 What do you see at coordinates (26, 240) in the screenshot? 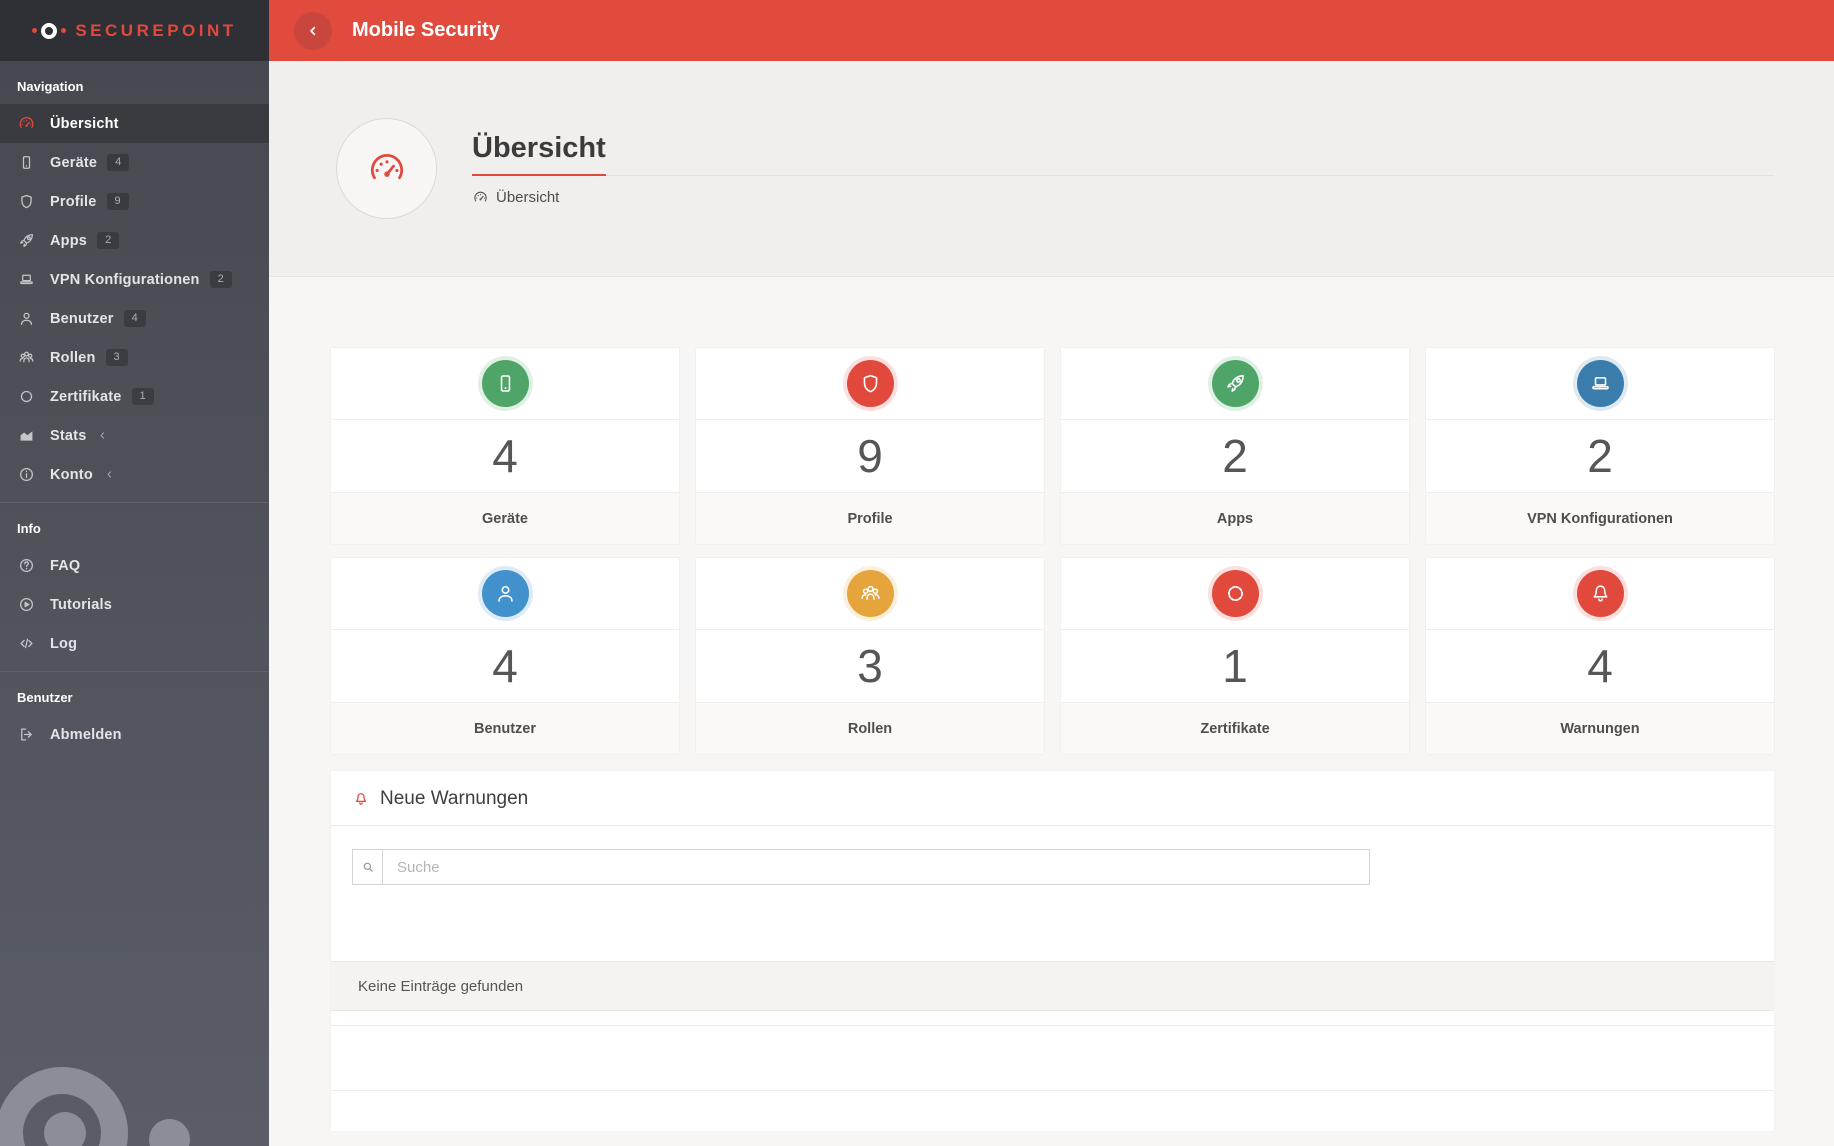
I see `rocket-icon` at bounding box center [26, 240].